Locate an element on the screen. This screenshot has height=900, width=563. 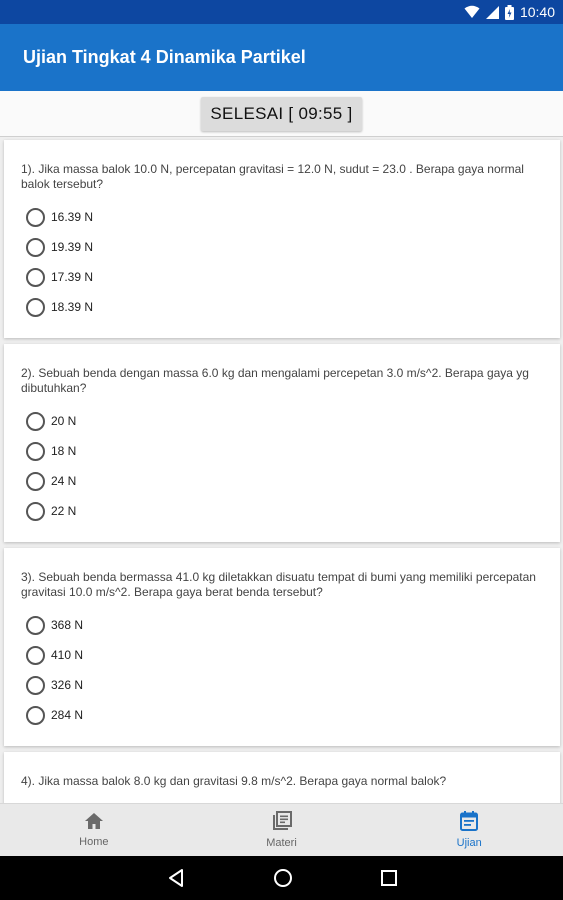
answer-option: 17.39 N is located at coordinates (59, 277).